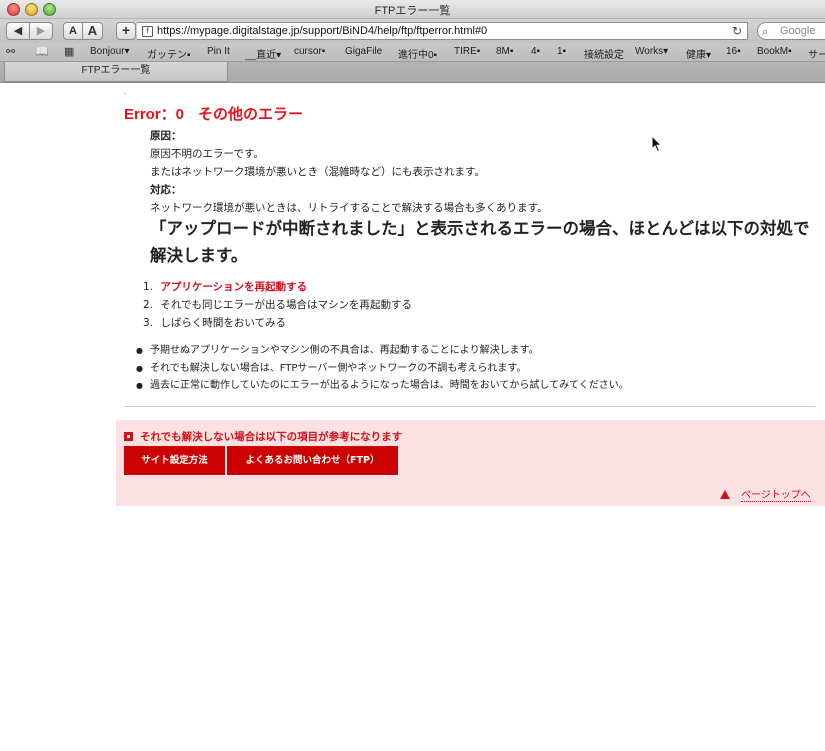 The image size is (825, 751). I want to click on favicon-icon: f, so click(147, 31).